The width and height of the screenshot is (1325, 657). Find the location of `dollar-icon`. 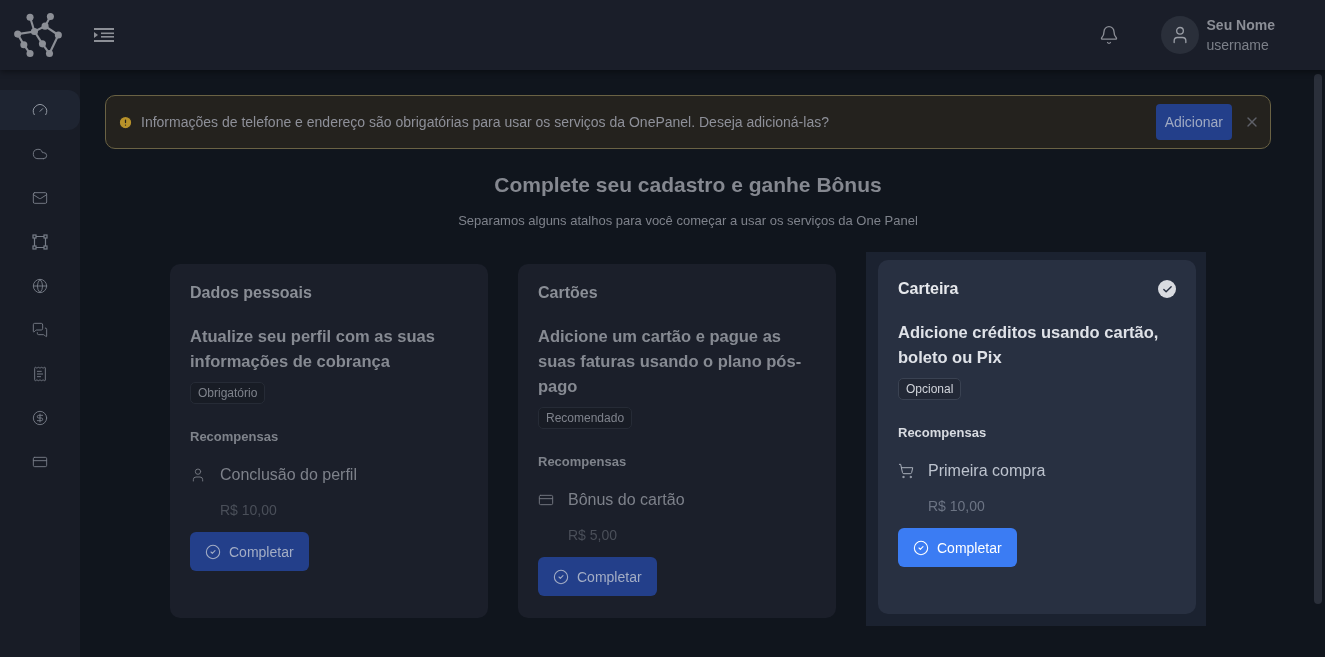

dollar-icon is located at coordinates (40, 418).